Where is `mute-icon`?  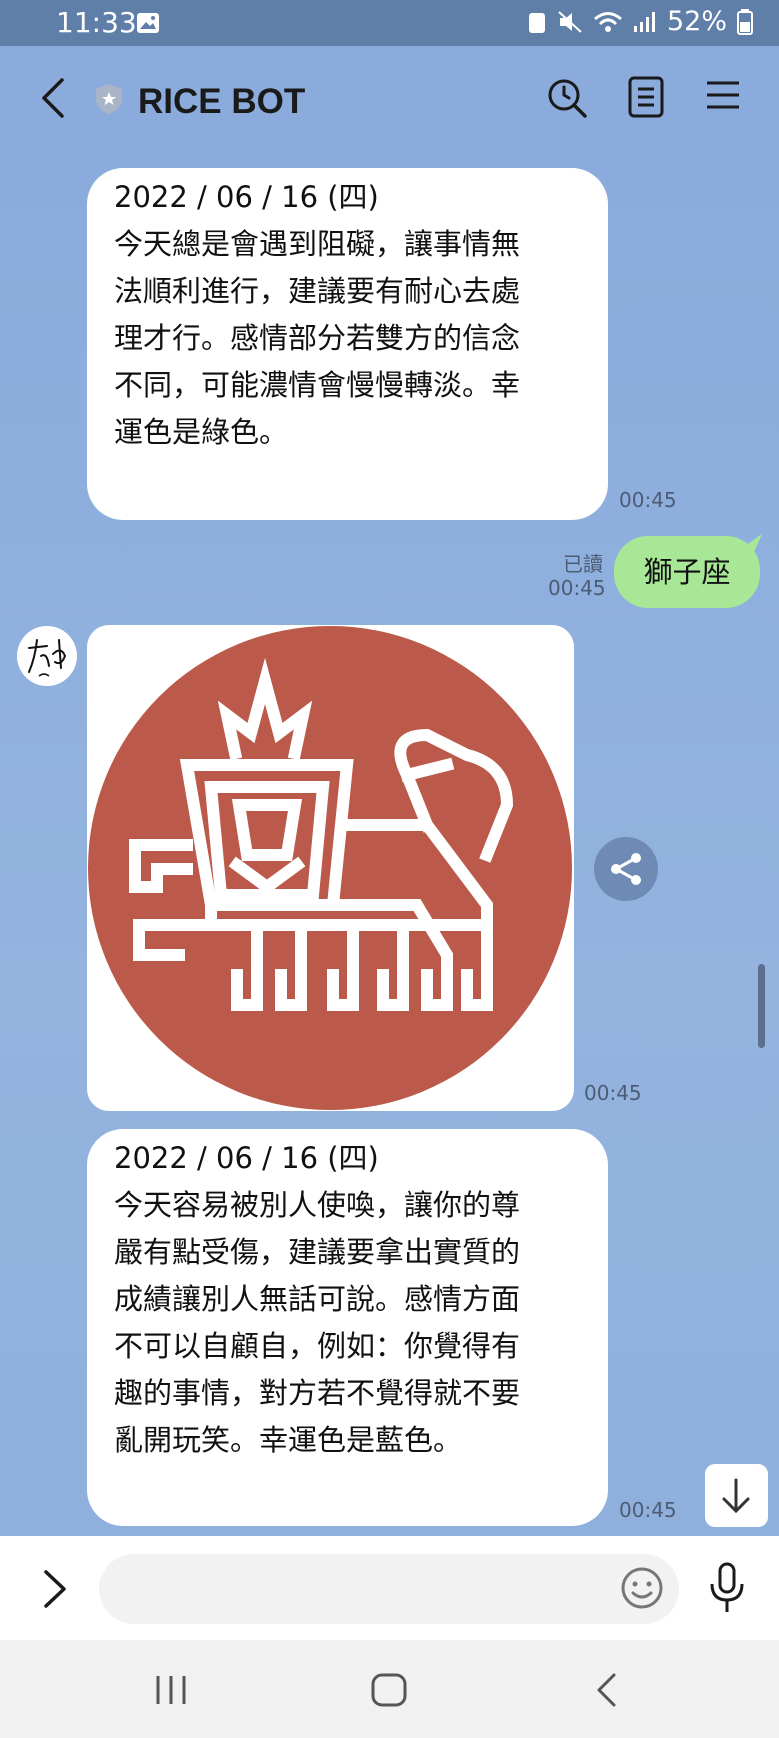 mute-icon is located at coordinates (570, 21).